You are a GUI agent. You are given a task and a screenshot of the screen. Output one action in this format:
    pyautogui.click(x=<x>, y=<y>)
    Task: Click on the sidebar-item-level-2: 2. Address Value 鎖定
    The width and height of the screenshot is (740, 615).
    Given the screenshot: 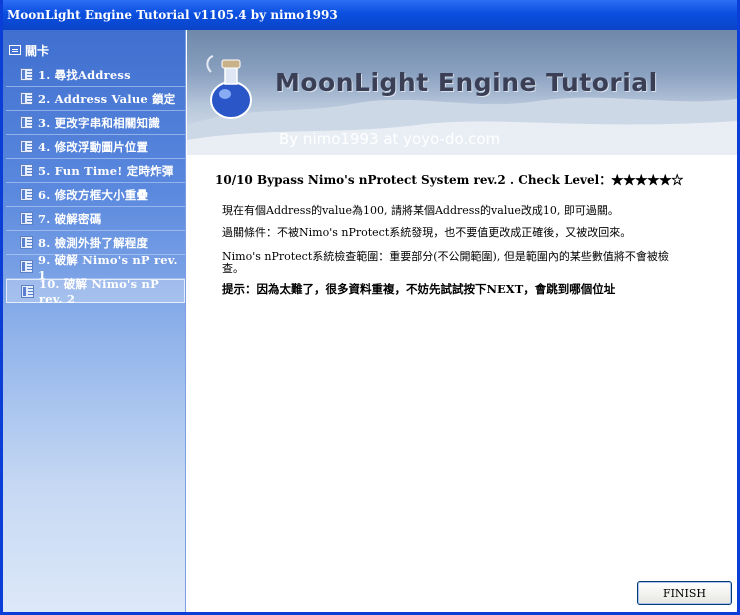 What is the action you would take?
    pyautogui.click(x=95, y=99)
    